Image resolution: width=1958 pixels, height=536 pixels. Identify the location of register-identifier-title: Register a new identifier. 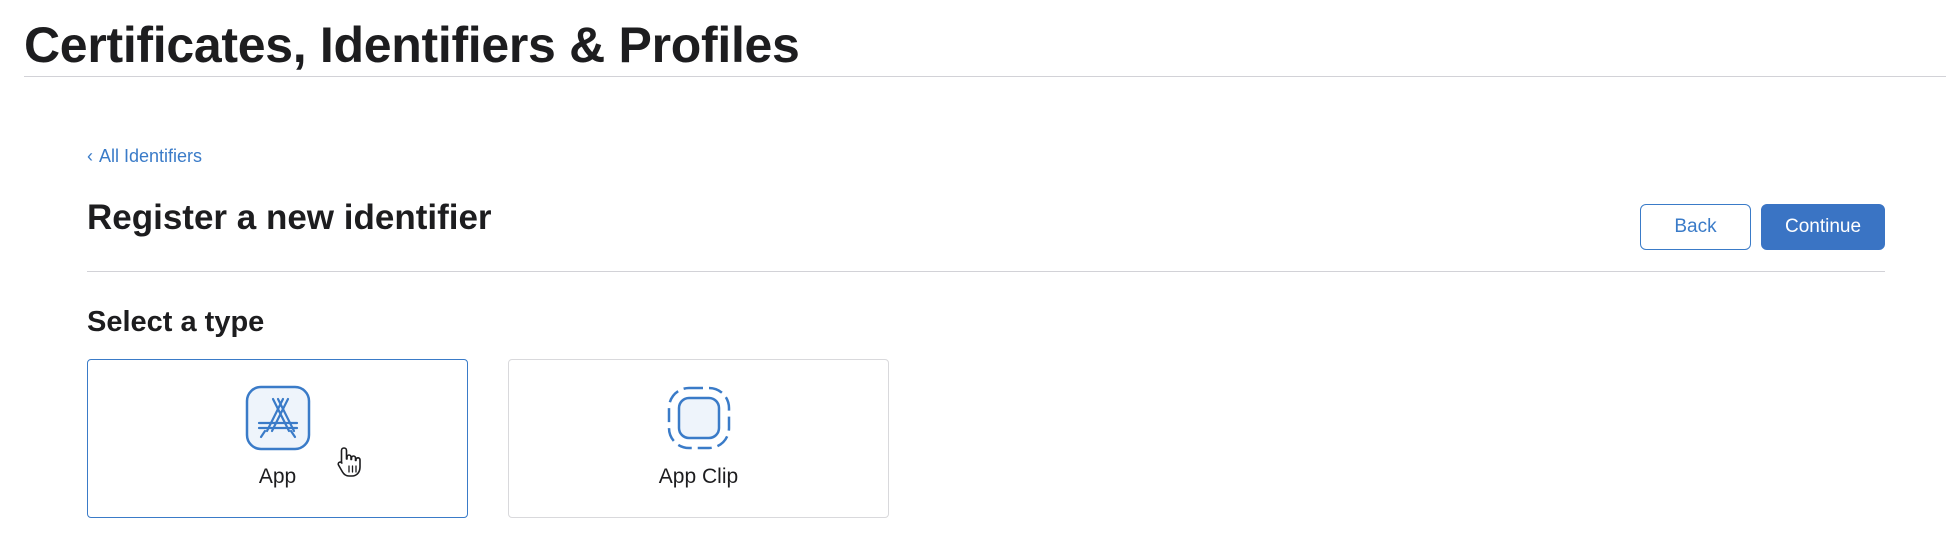
(289, 217).